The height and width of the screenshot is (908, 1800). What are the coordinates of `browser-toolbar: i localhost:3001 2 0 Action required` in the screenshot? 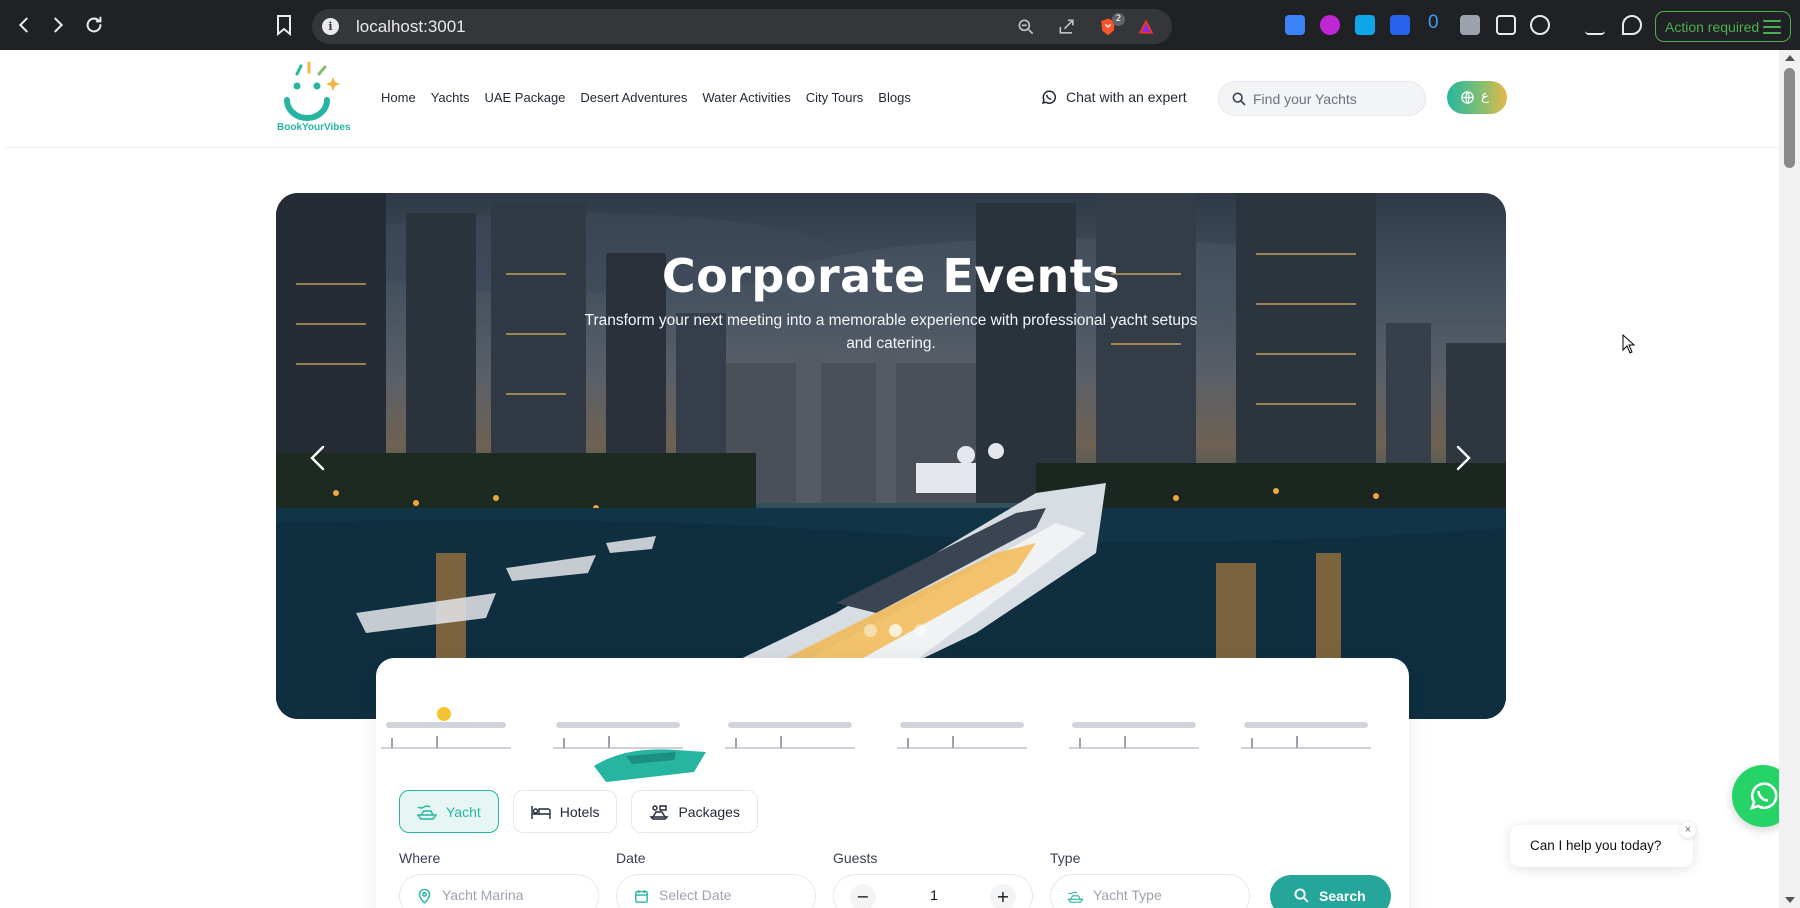 It's located at (900, 25).